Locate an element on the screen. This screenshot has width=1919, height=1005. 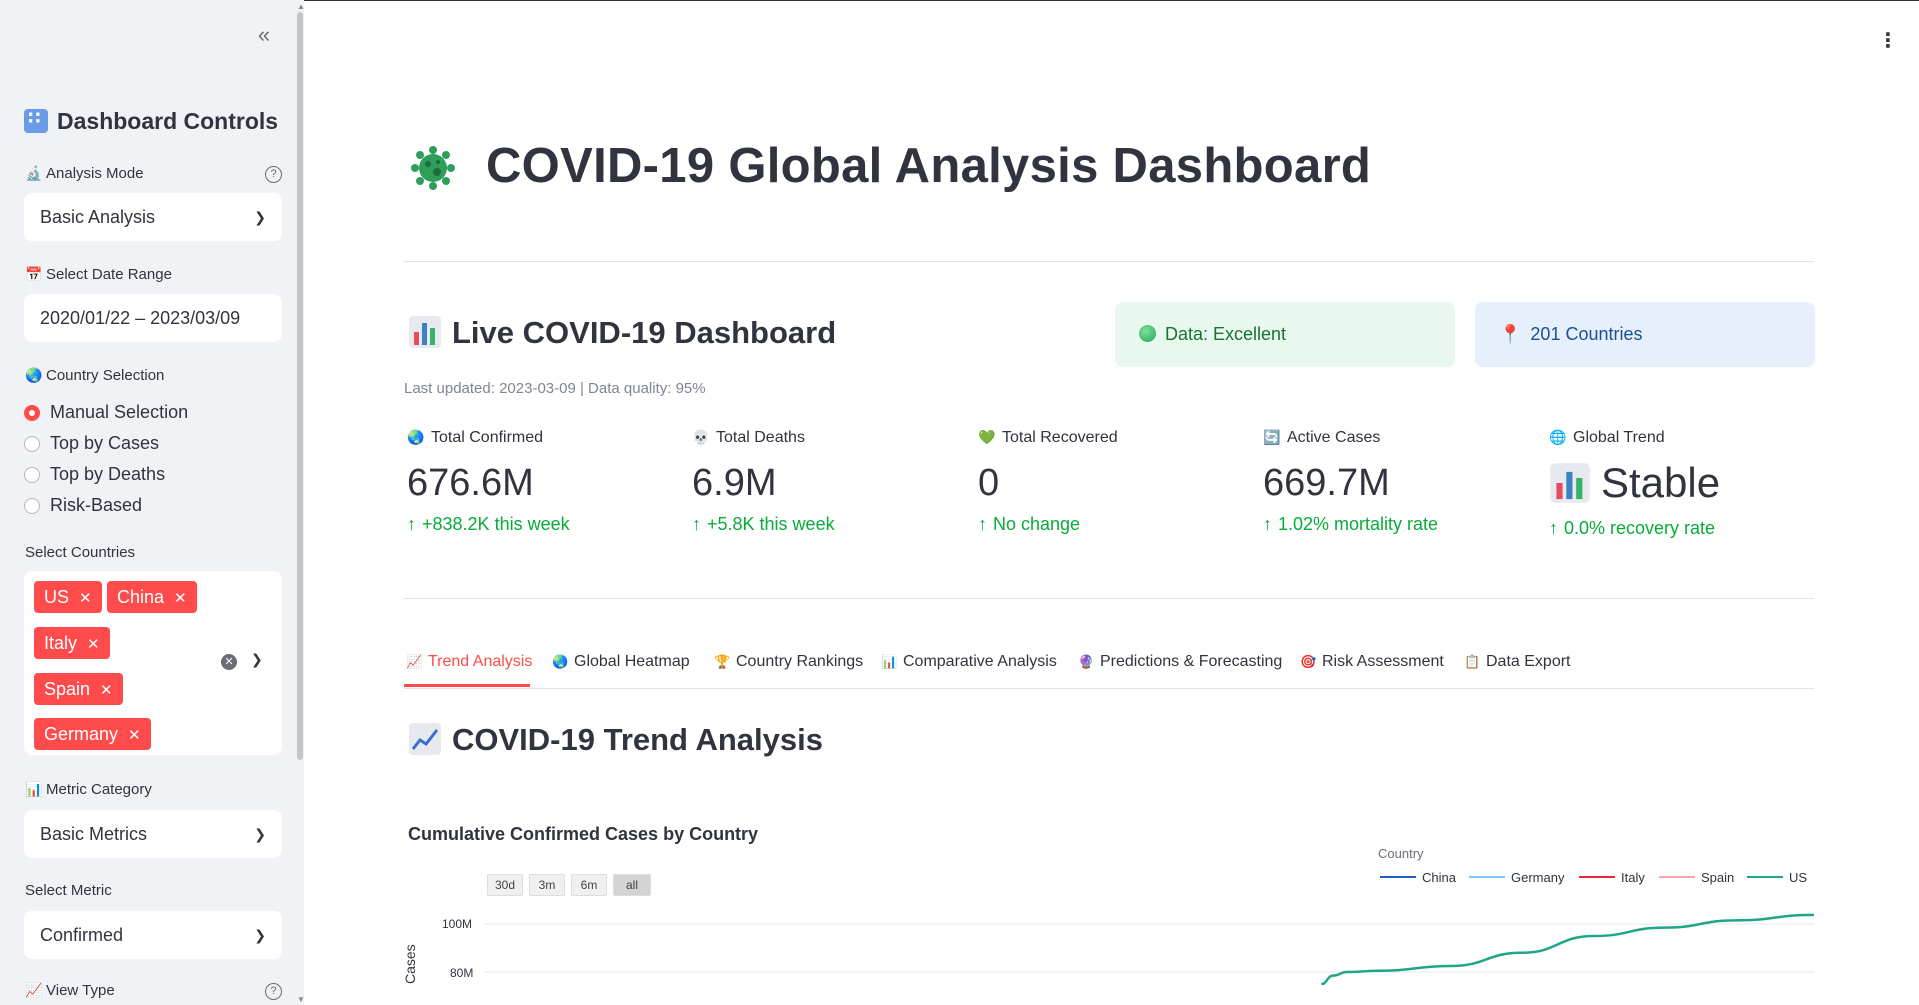
chart-plot-area is located at coordinates (1149, 949).